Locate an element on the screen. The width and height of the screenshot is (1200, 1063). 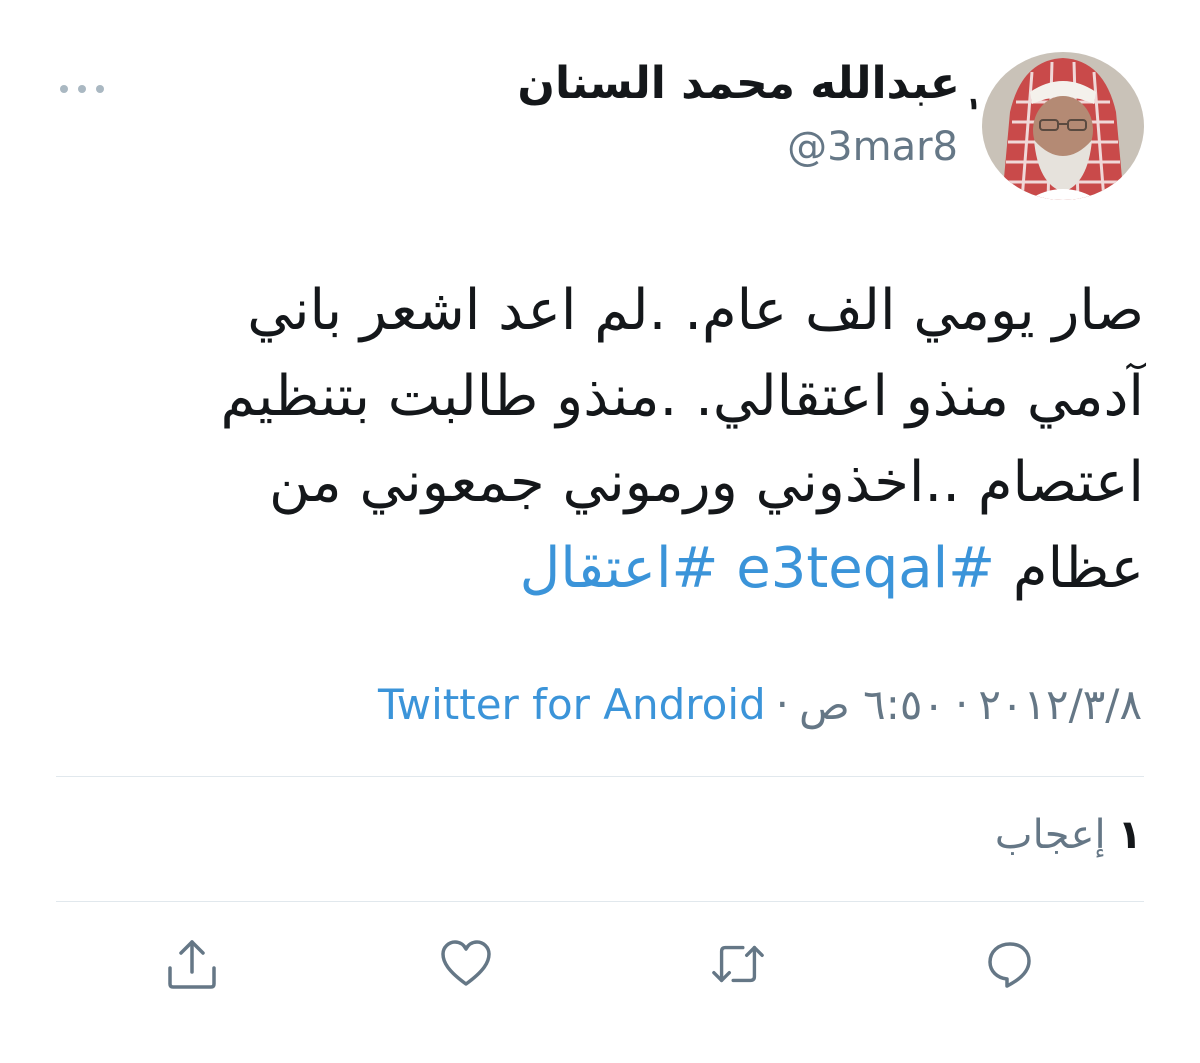
tweet-time: ٦:٥٠ ص is located at coordinates (872, 704).